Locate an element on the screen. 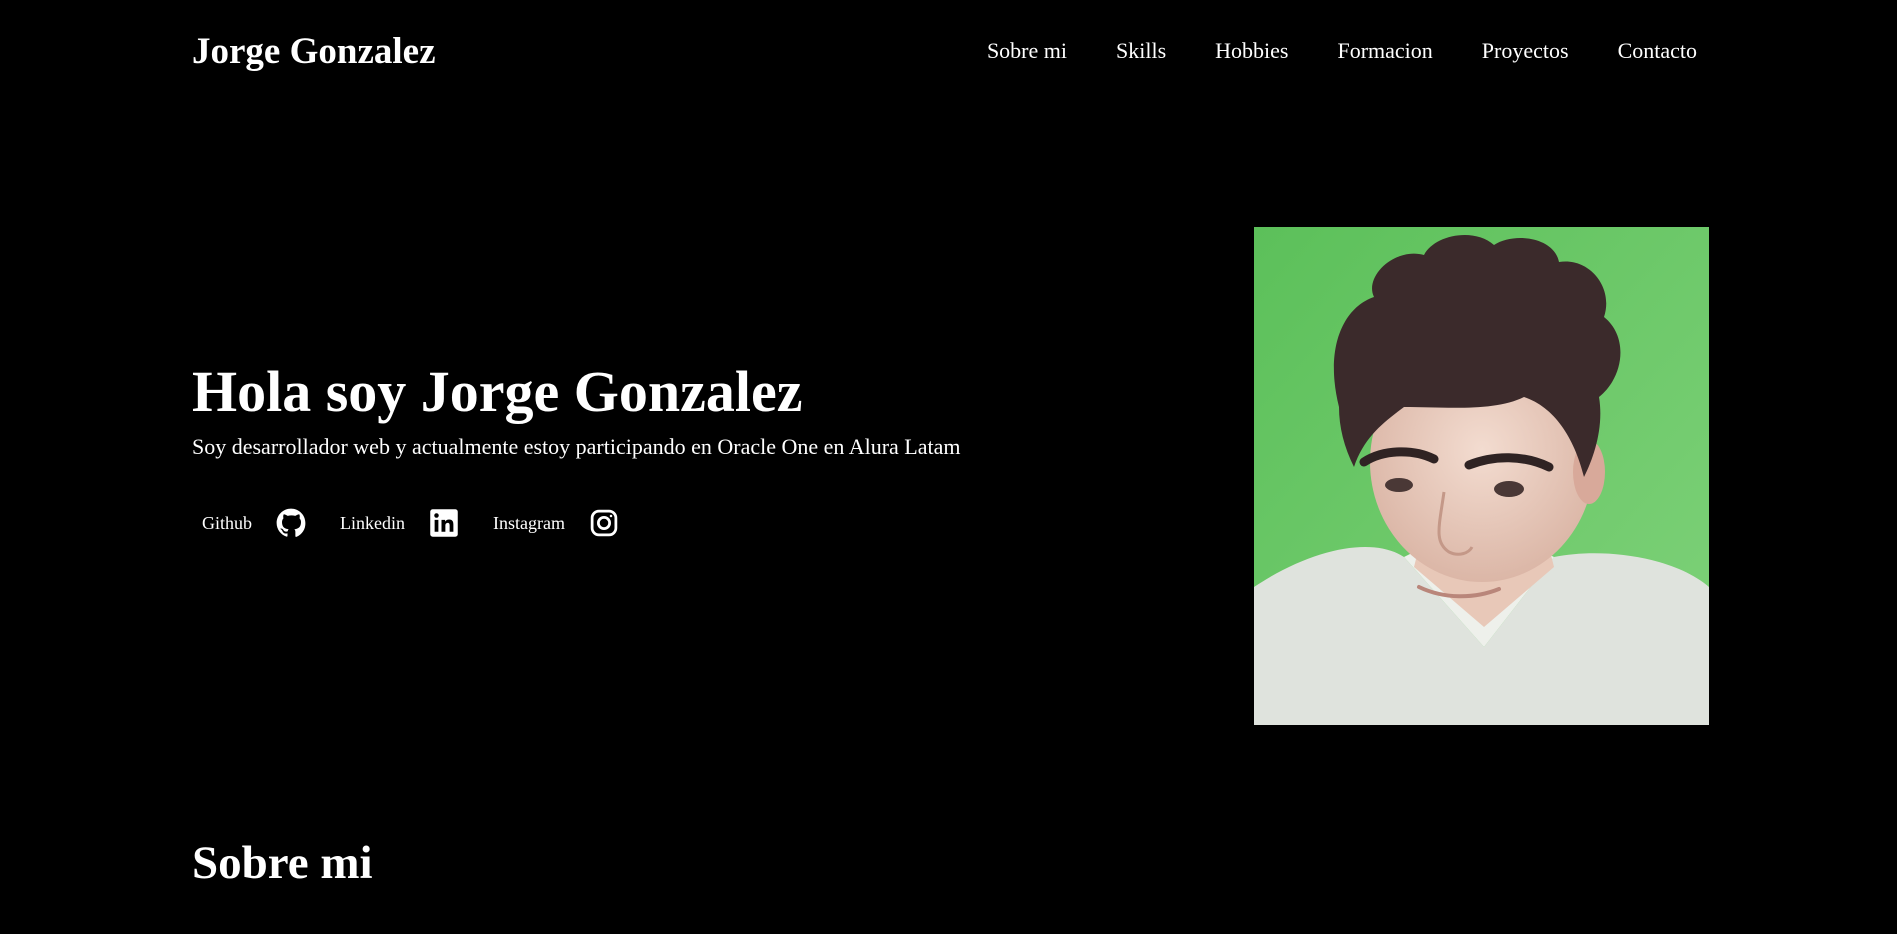  linkedin-icon is located at coordinates (444, 523).